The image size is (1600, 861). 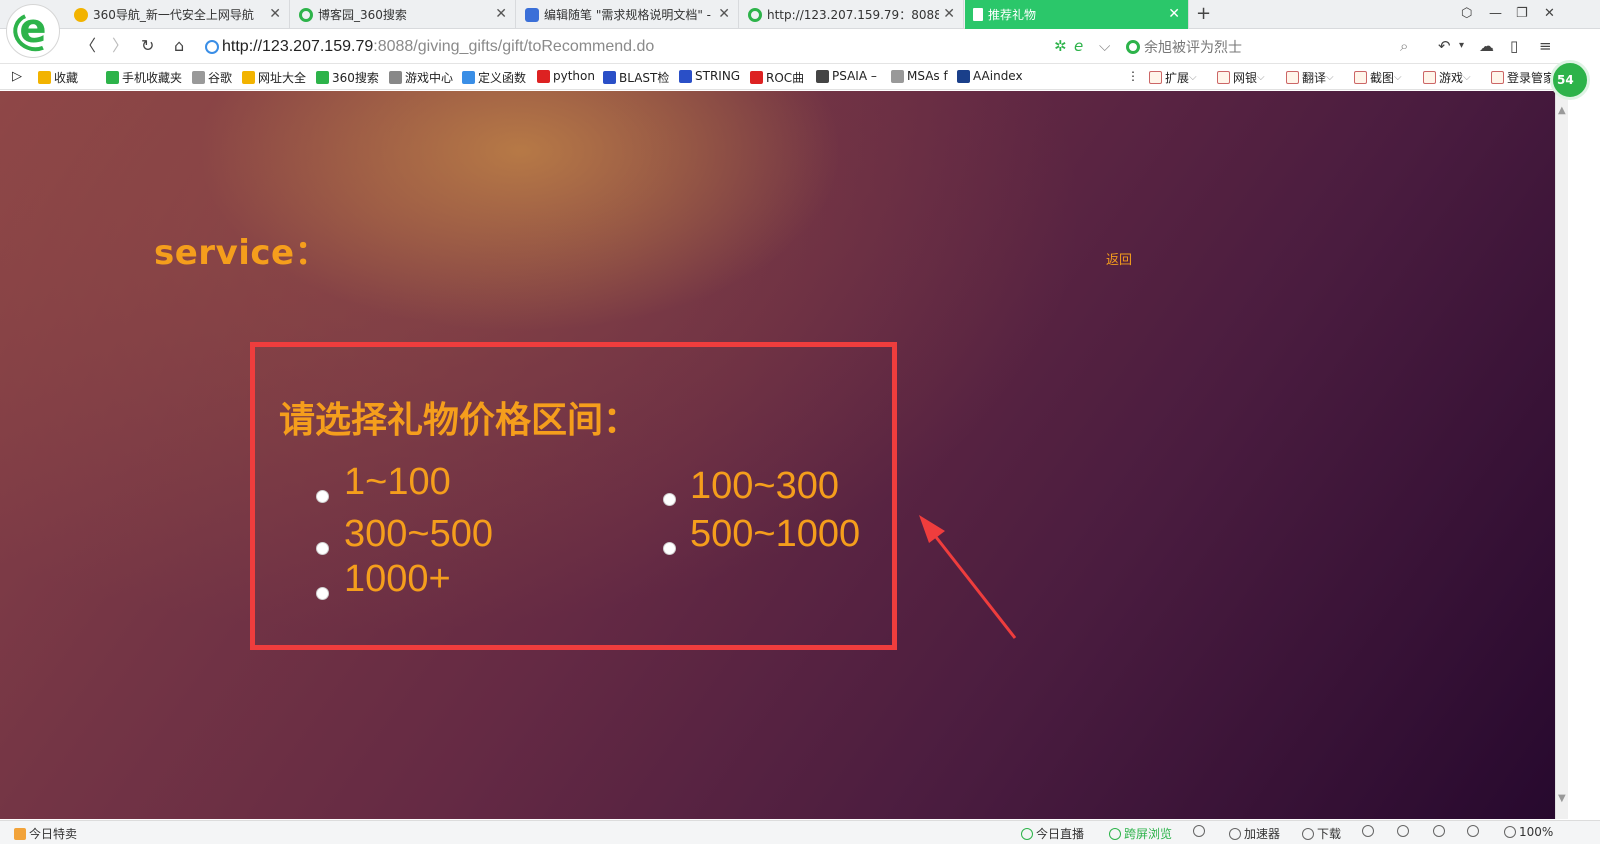 What do you see at coordinates (775, 534) in the screenshot?
I see `option-label-500-1000: 500~1000` at bounding box center [775, 534].